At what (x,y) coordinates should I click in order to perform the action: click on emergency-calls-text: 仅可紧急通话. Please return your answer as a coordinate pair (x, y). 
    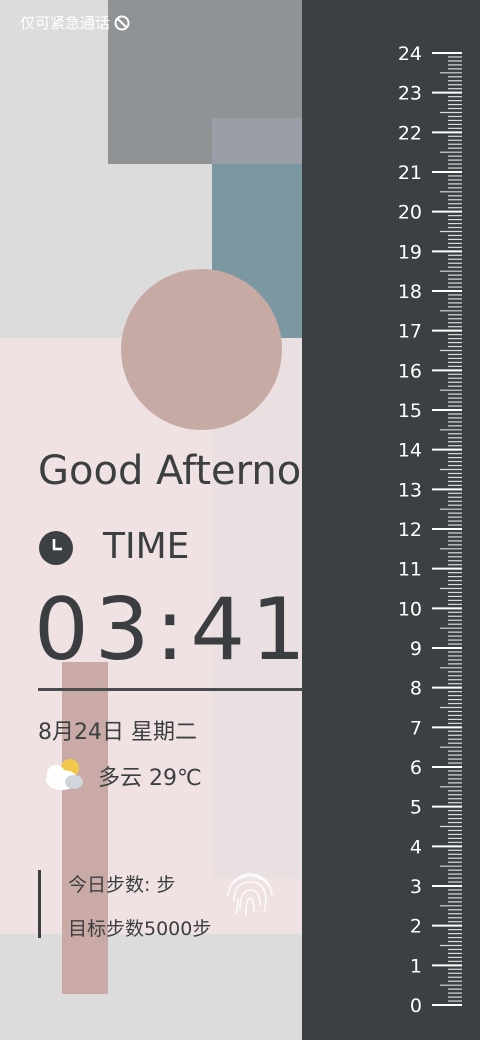
    Looking at the image, I should click on (65, 23).